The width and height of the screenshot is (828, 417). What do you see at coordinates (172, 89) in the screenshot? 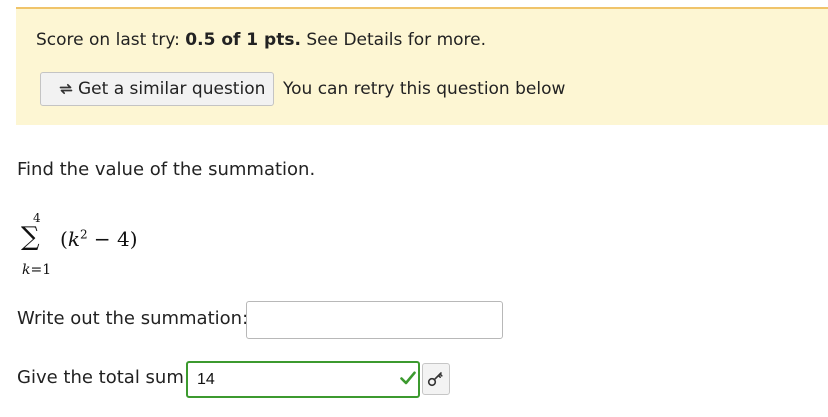
I see `similar-question-label: Get a similar question` at bounding box center [172, 89].